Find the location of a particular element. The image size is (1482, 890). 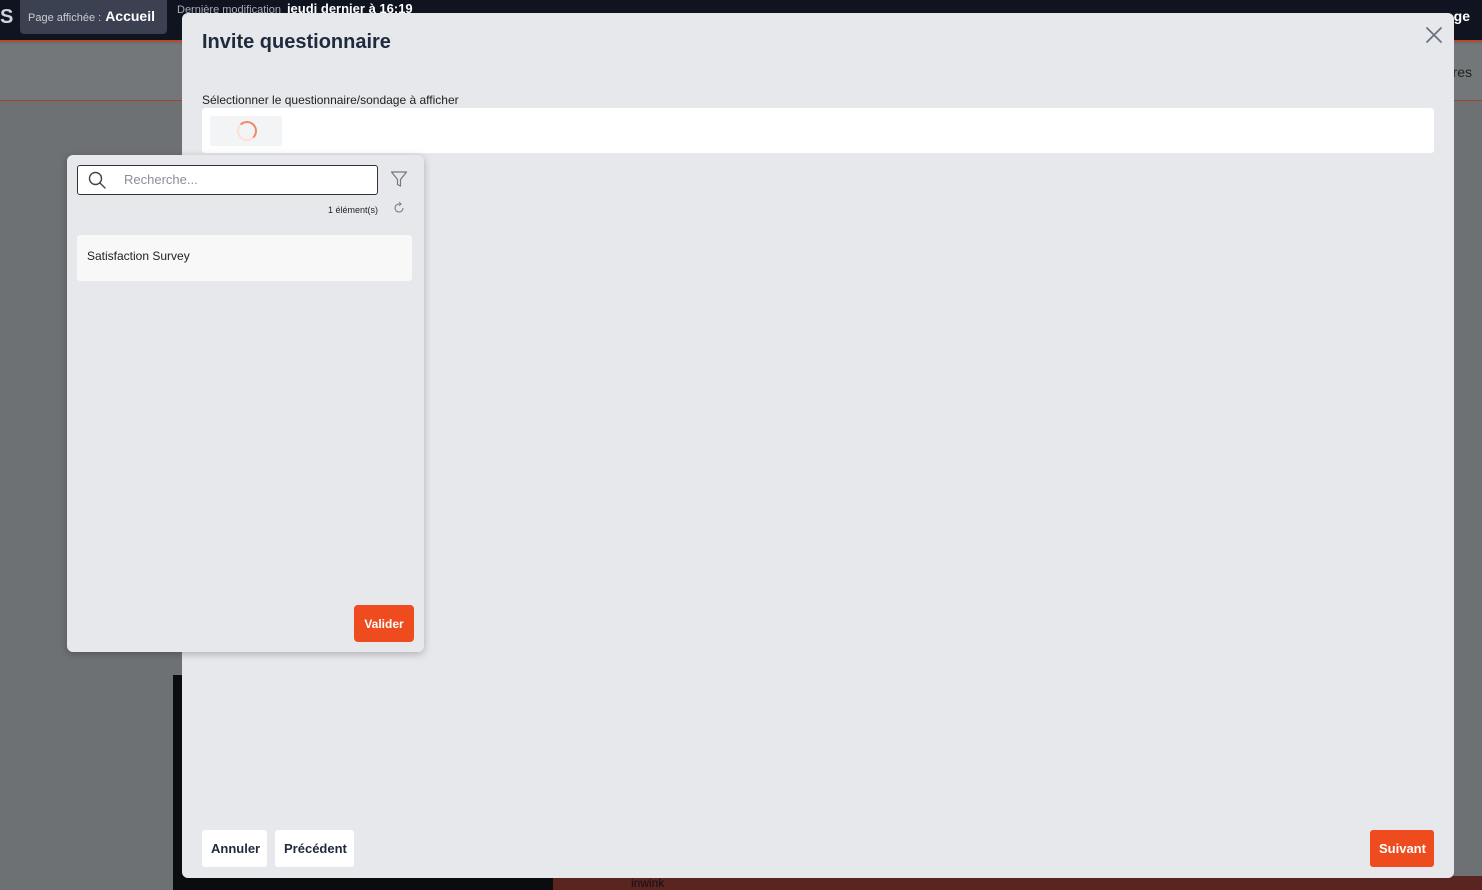

page-selector: Page affichée : Accueil is located at coordinates (93, 17).